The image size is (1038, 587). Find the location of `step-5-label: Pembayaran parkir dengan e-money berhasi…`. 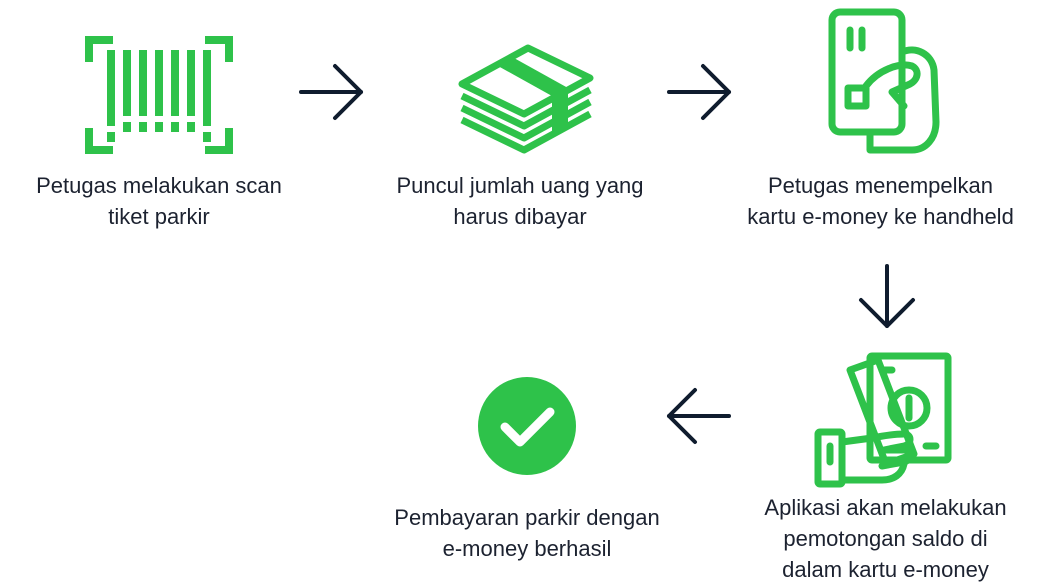

step-5-label: Pembayaran parkir dengan e-money berhasi… is located at coordinates (527, 533).